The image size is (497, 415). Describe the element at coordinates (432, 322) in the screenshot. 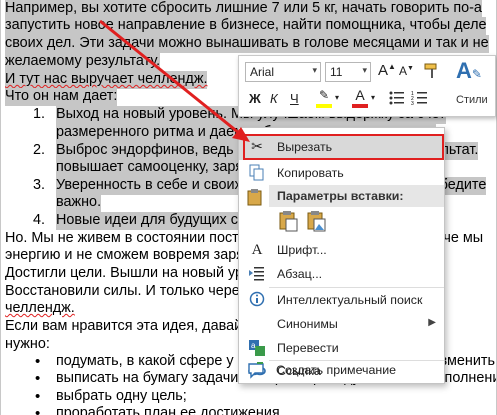

I see `chevron-right-icon: ▶` at that location.